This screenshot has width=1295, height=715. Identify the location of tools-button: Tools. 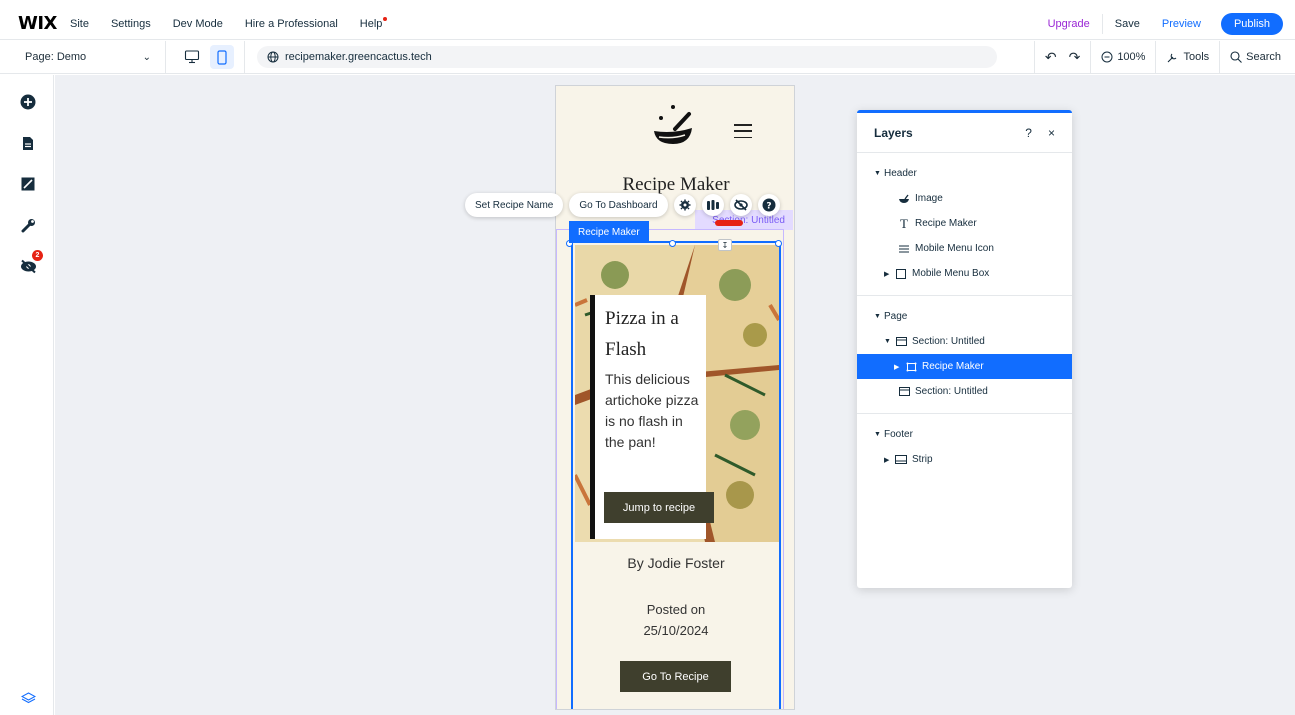
(1187, 57).